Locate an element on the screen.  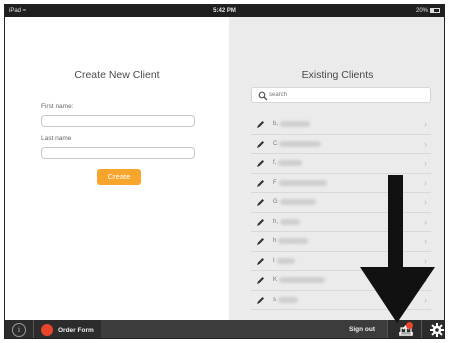
toolbar-spacer is located at coordinates (244, 329).